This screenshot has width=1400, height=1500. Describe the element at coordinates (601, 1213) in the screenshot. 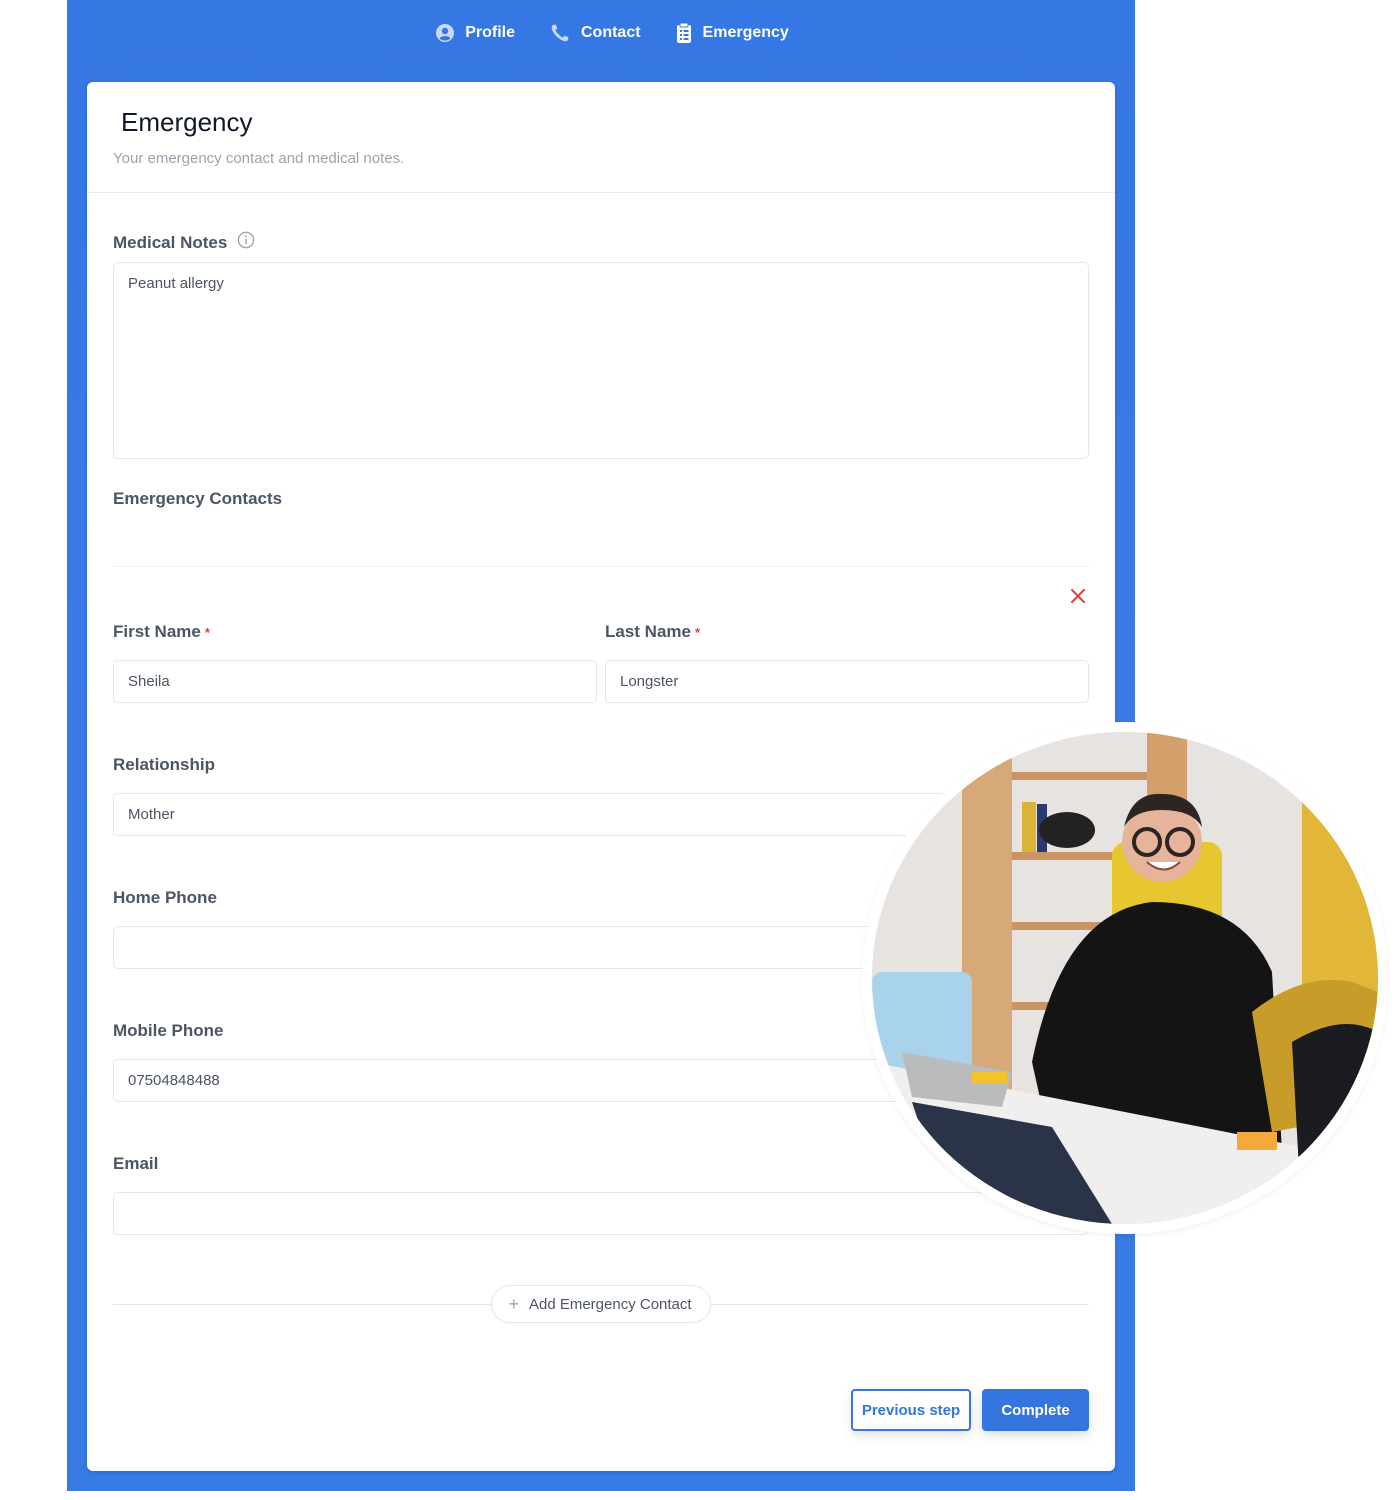

I see `email-input` at that location.